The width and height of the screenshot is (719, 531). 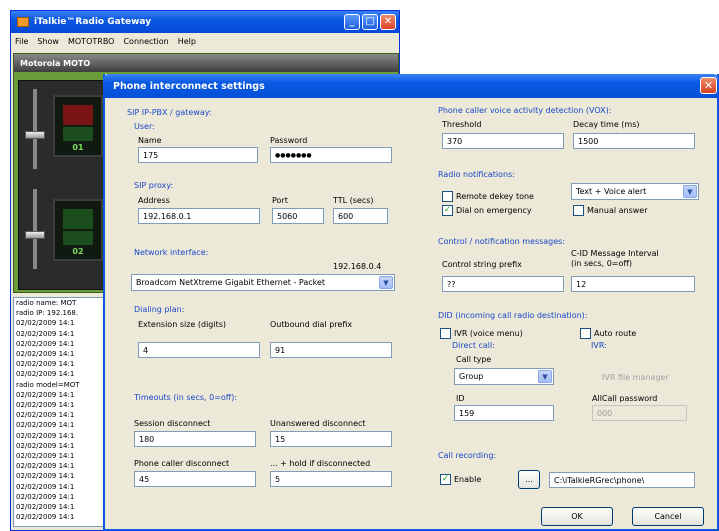 What do you see at coordinates (172, 423) in the screenshot?
I see `session-disconnect-label: Session disconnect` at bounding box center [172, 423].